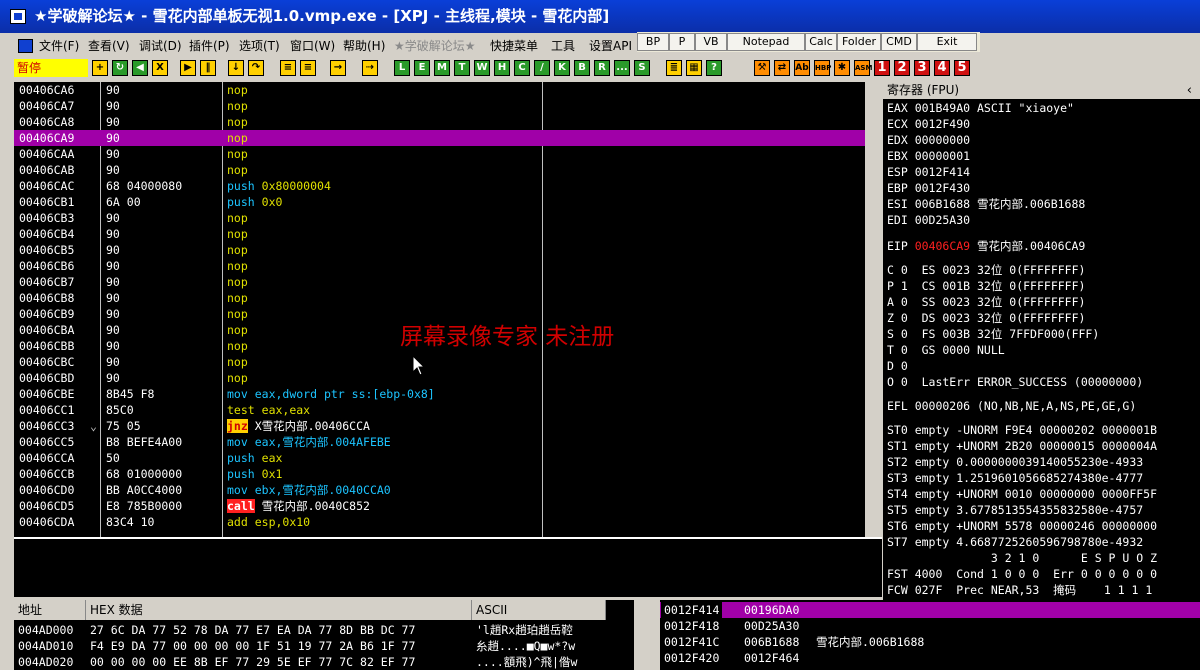 The width and height of the screenshot is (1200, 670). I want to click on close-icon: X, so click(160, 68).